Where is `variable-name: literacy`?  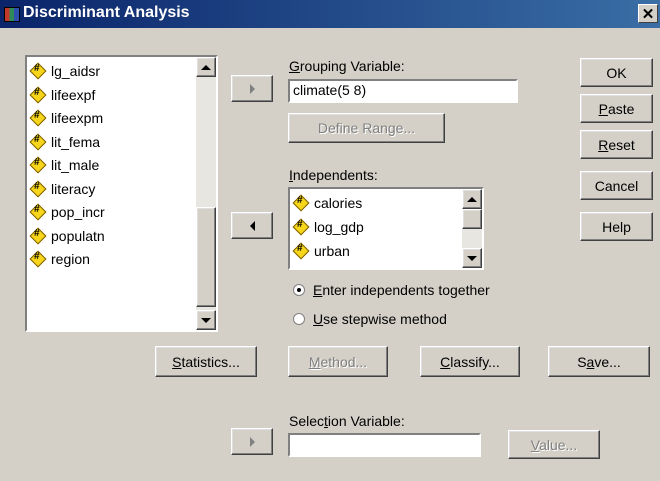 variable-name: literacy is located at coordinates (73, 188).